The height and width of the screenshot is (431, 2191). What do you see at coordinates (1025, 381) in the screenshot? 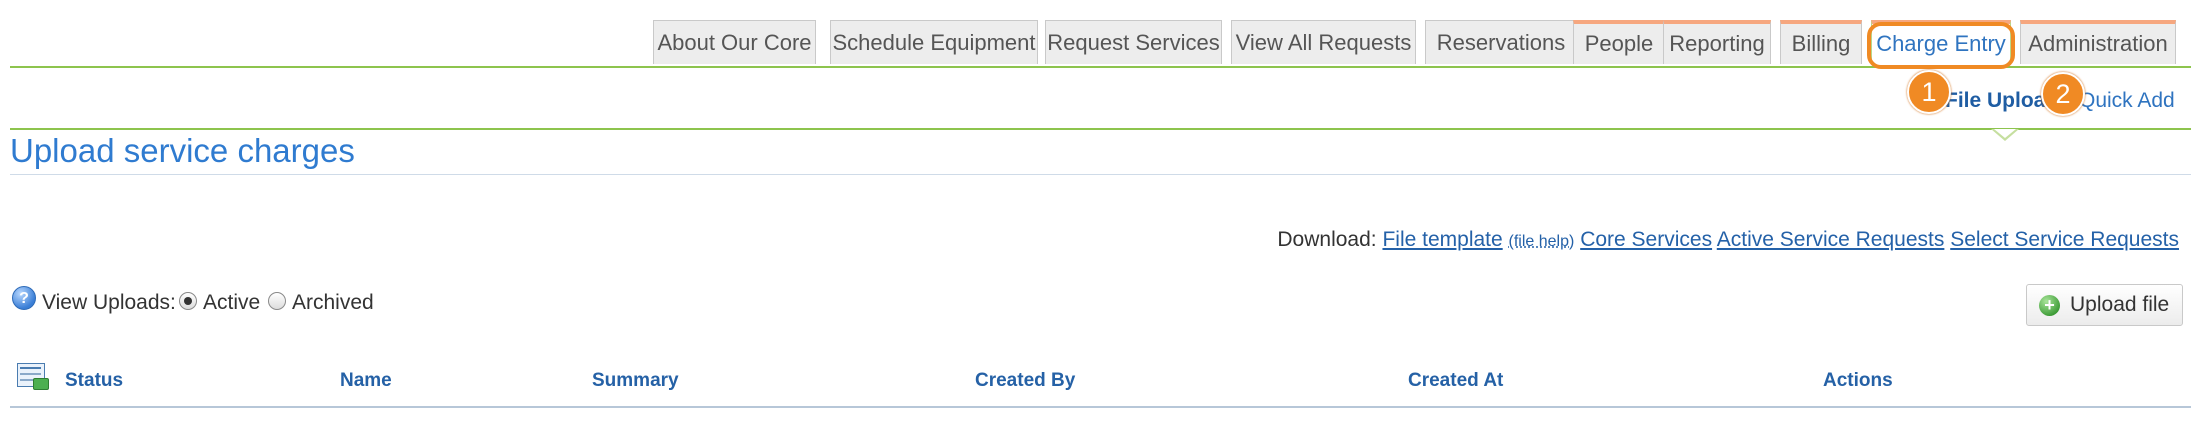
I see `column-header-created-by: Created By` at bounding box center [1025, 381].